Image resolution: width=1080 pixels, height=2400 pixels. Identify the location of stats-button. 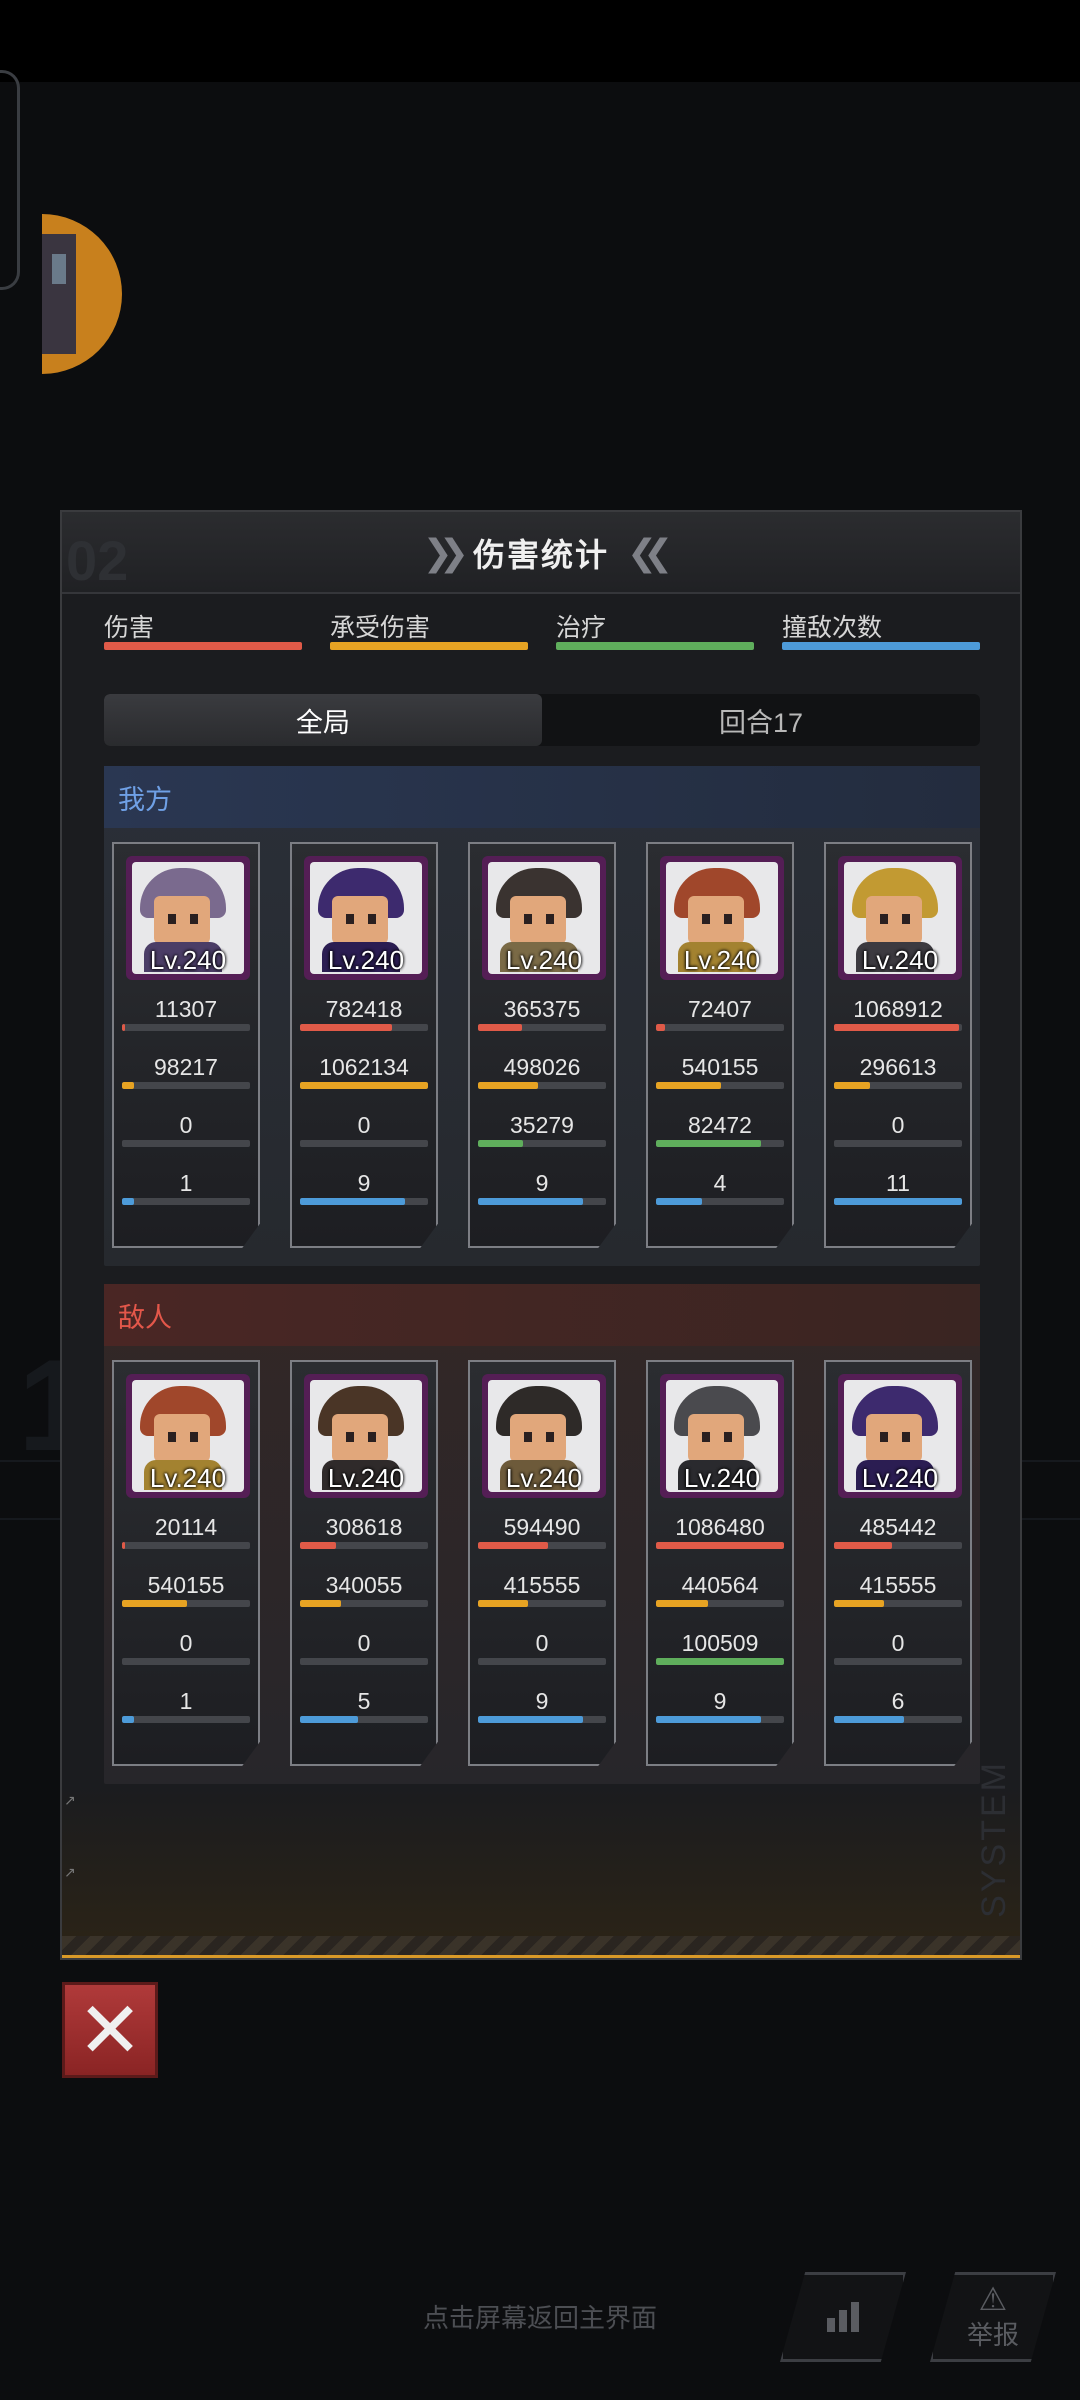
(843, 2317).